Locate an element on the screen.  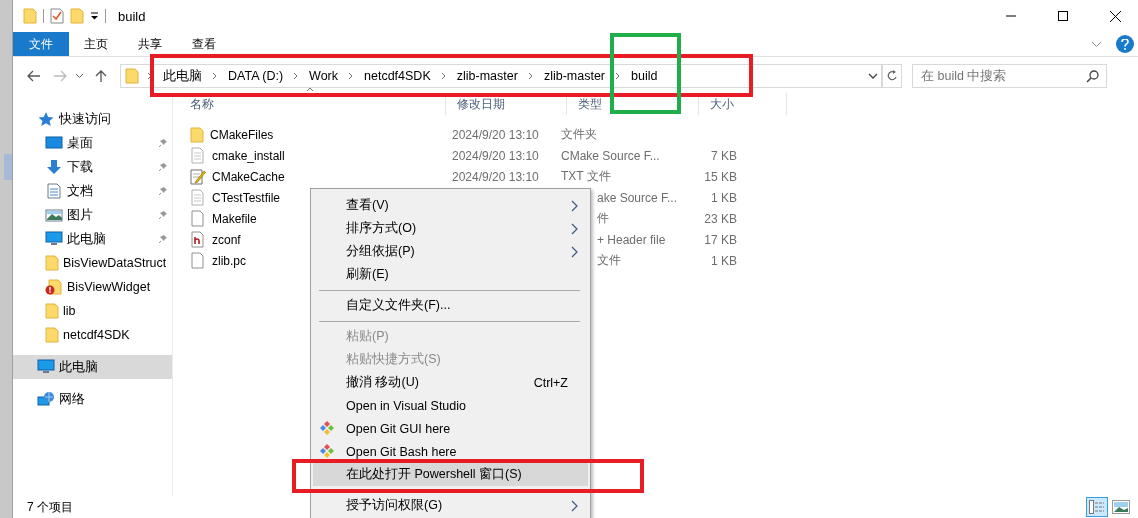
properties-check-icon is located at coordinates (57, 16).